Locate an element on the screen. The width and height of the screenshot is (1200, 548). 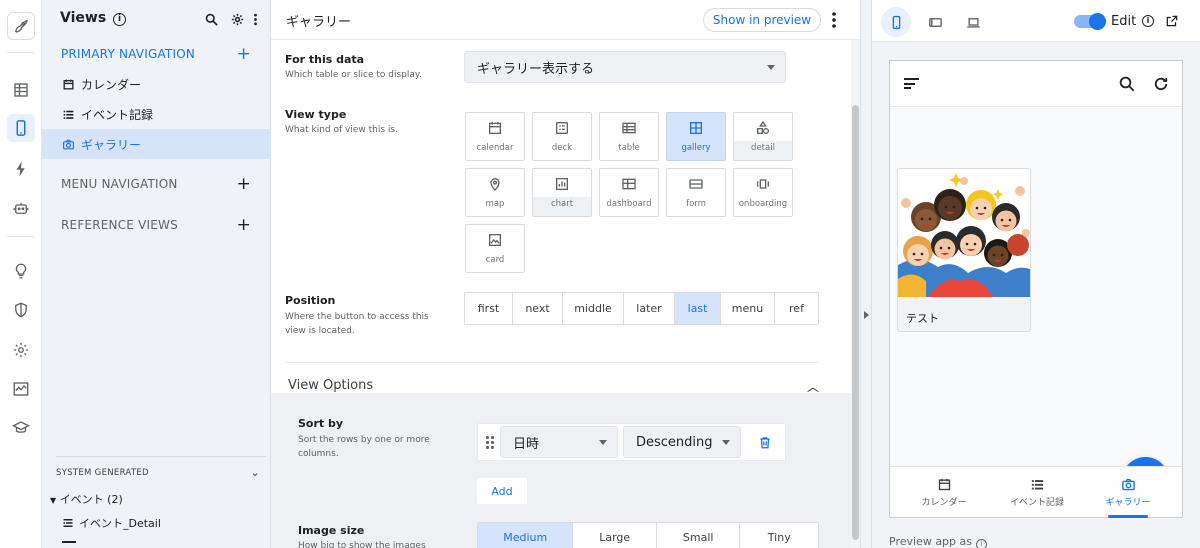
image-size-option-small: Small is located at coordinates (698, 535).